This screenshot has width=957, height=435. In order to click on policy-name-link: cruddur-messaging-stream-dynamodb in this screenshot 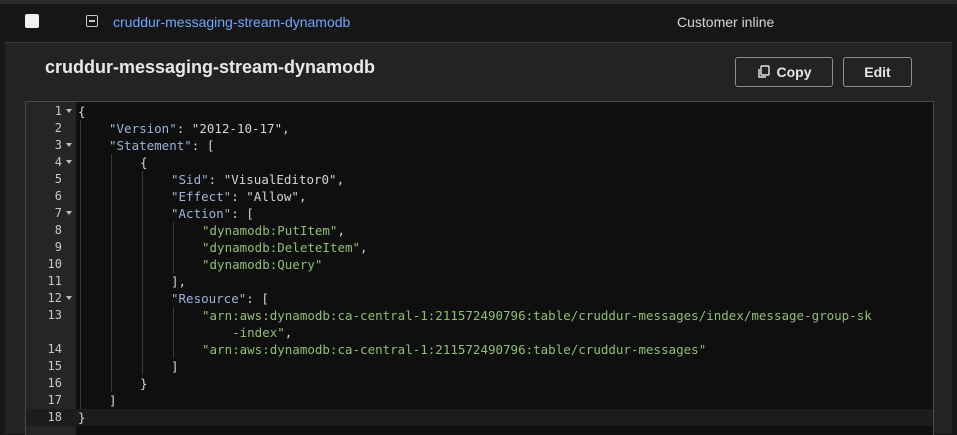, I will do `click(231, 22)`.